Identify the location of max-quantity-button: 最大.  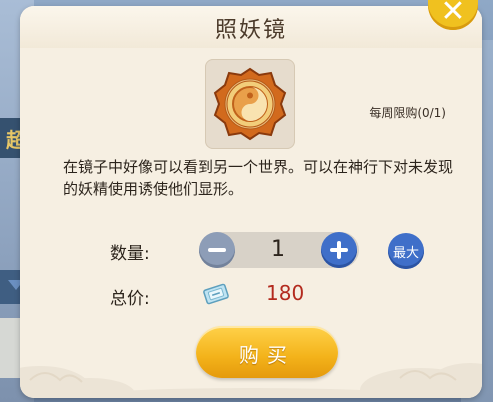
(406, 251).